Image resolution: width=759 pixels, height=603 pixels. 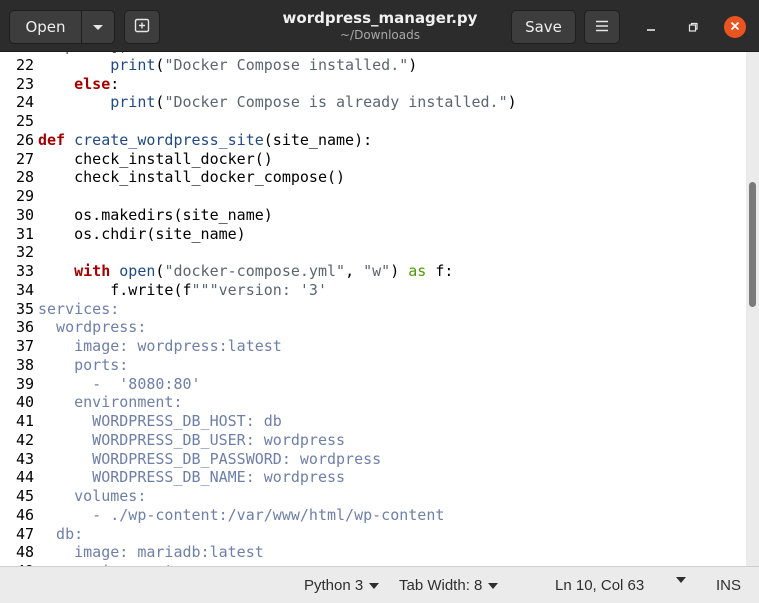 I want to click on open-button: Open, so click(x=45, y=27).